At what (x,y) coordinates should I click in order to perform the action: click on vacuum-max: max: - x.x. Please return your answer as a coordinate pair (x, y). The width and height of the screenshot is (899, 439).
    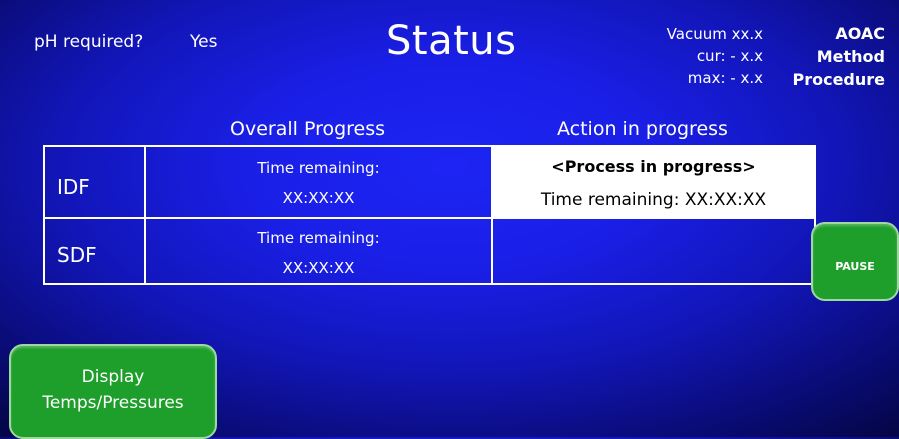
    Looking at the image, I should click on (725, 78).